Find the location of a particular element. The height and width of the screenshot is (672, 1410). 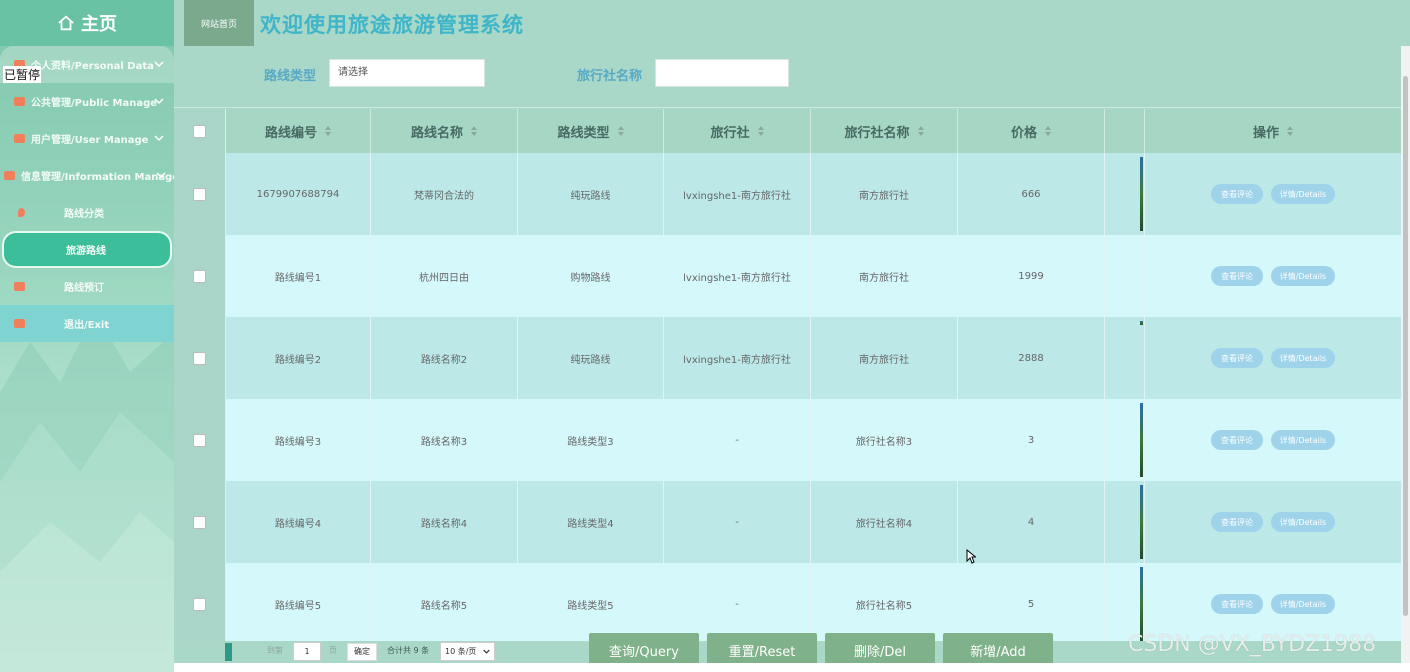

home-header: 主页 is located at coordinates (87, 23).